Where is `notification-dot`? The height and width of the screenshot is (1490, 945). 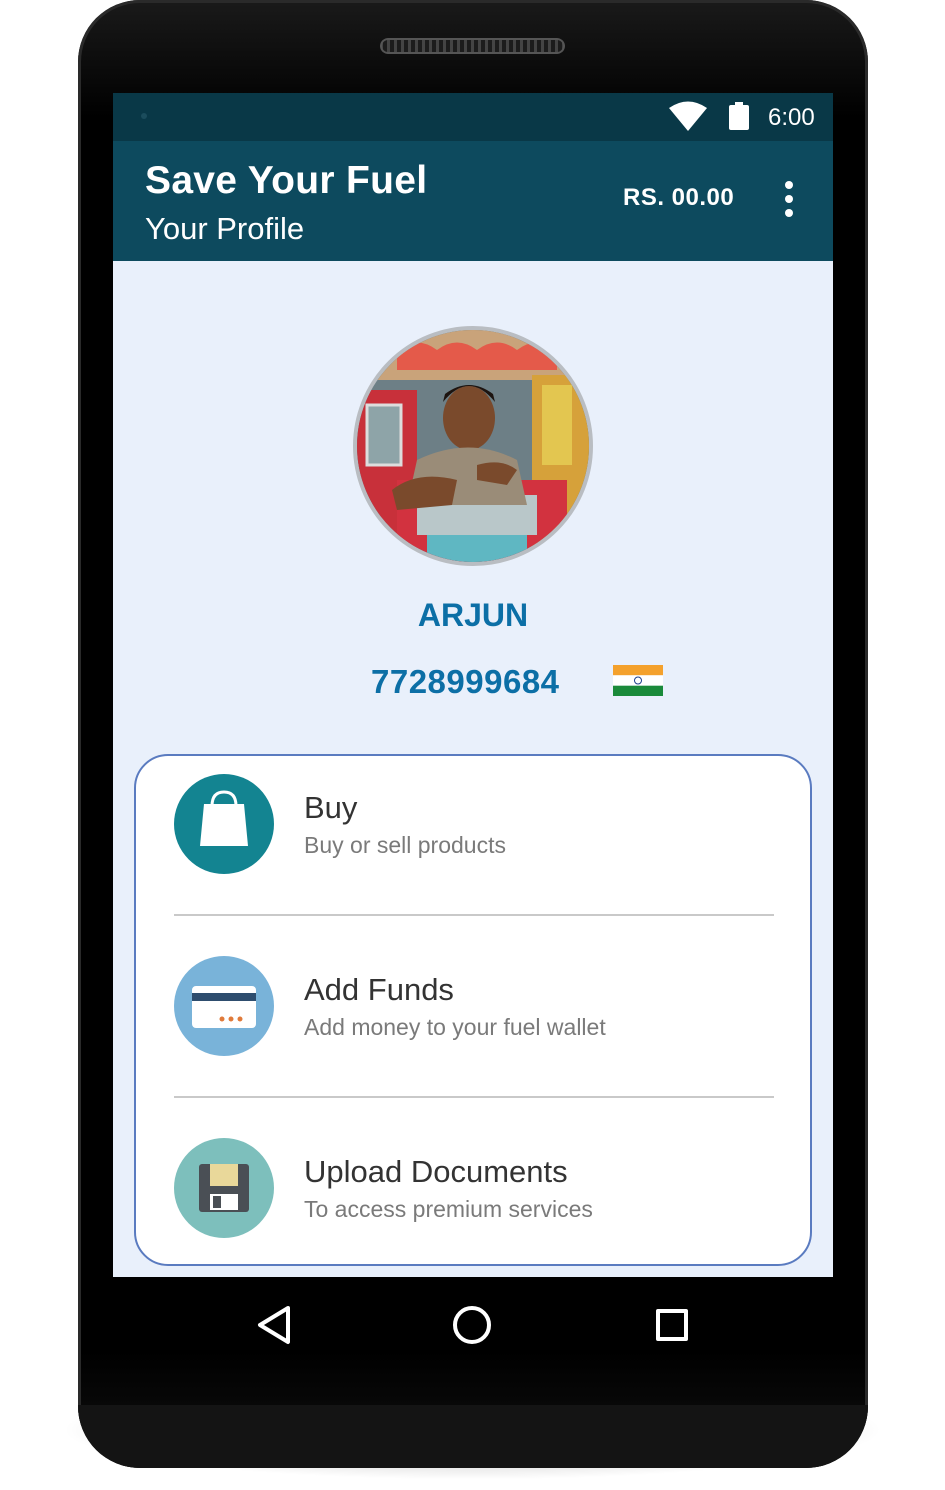 notification-dot is located at coordinates (144, 116).